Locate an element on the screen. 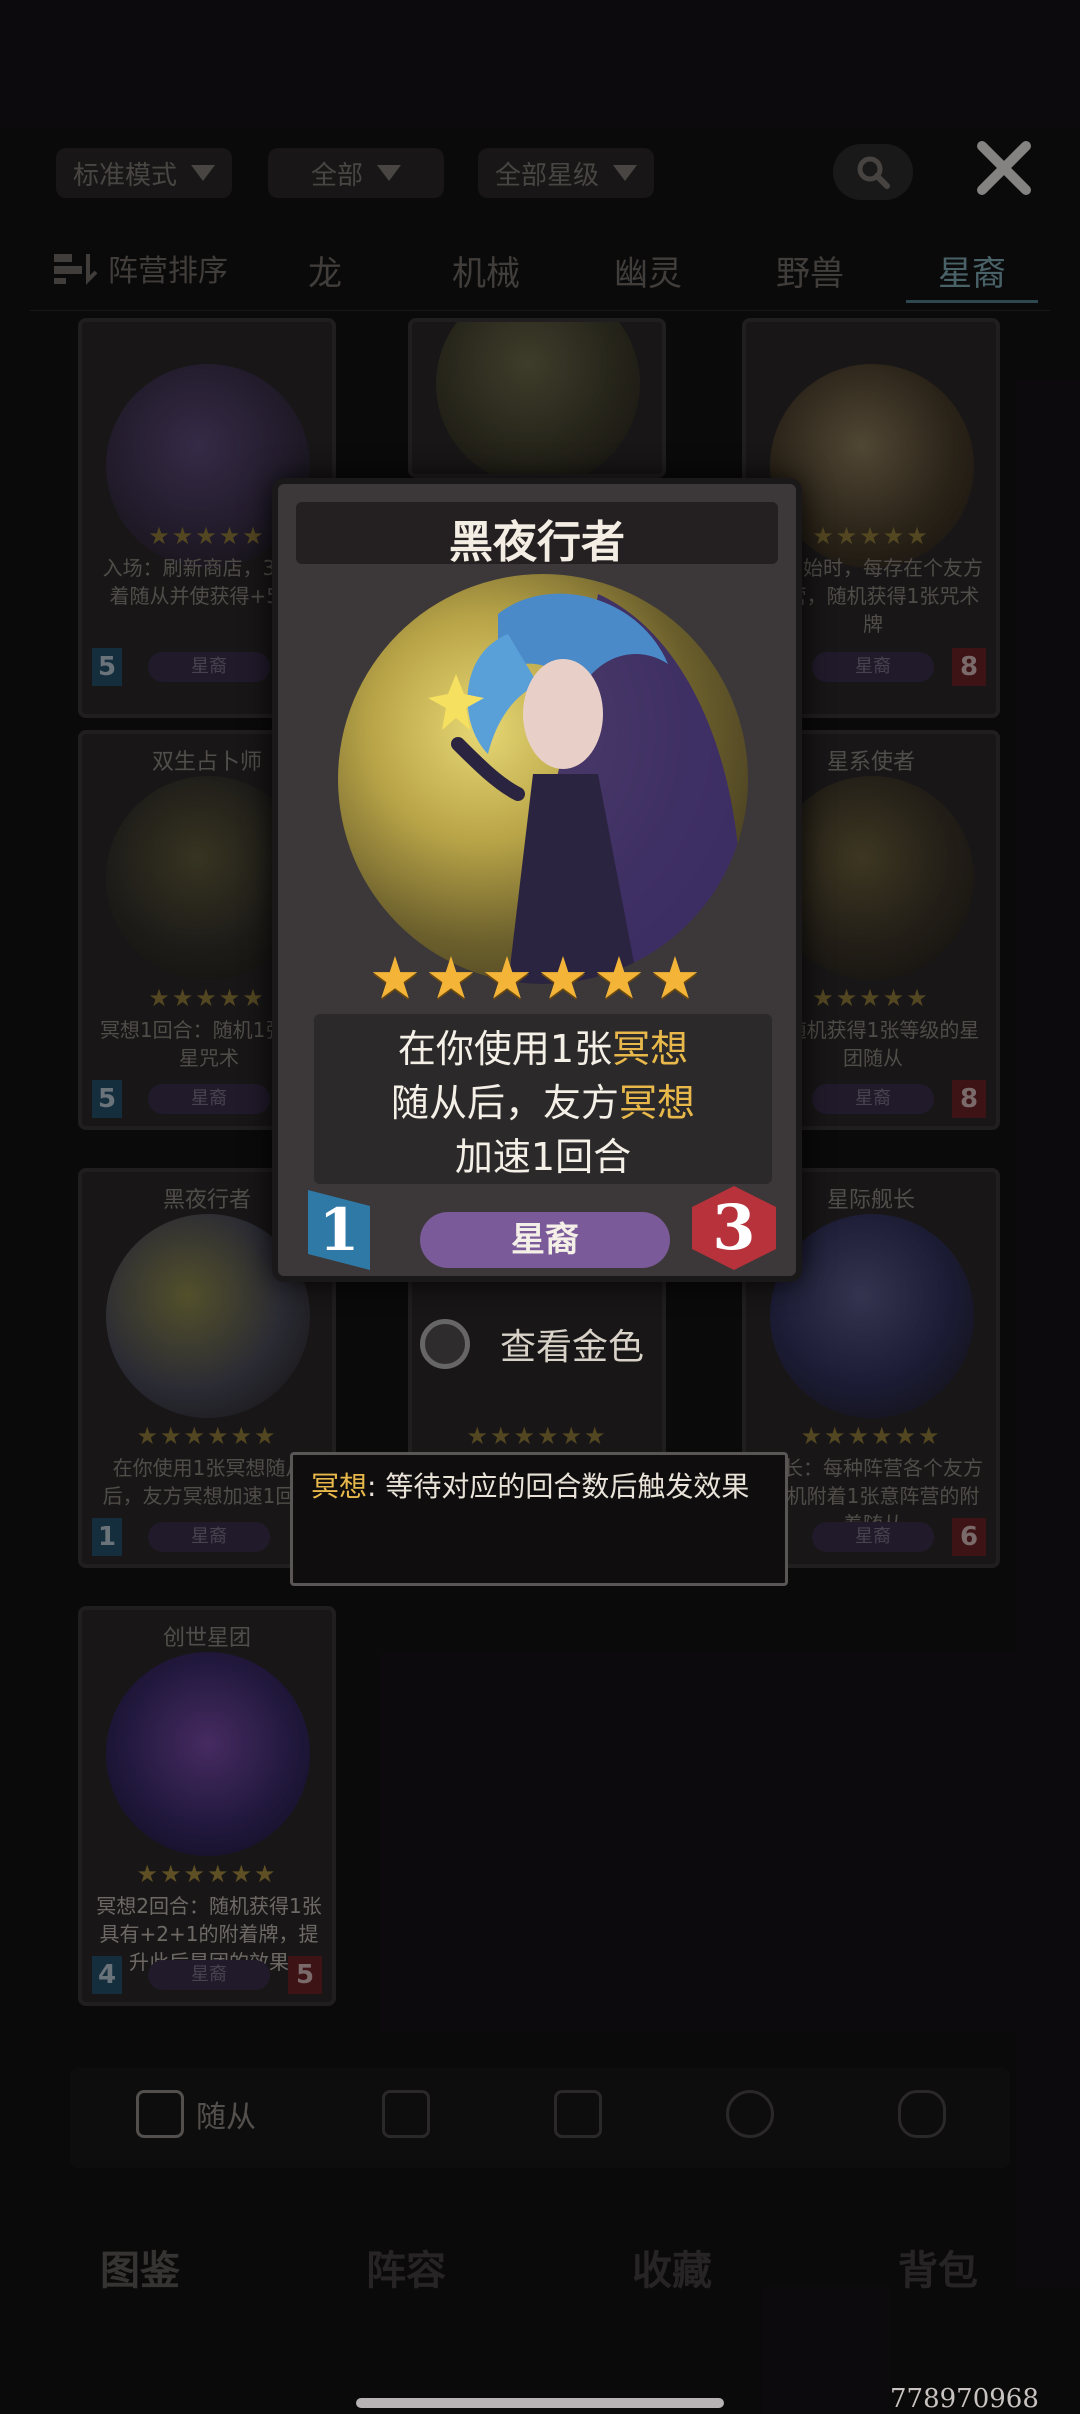 Image resolution: width=1080 pixels, height=2414 pixels. keyword-tooltip: 冥想: 等待对应的回合数后触发效果 is located at coordinates (539, 1519).